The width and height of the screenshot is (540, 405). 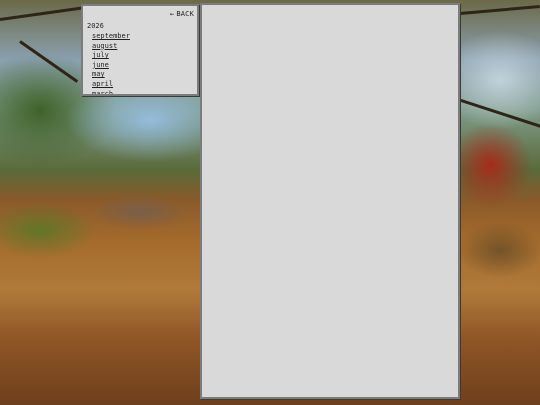 I want to click on month-link-march: march, so click(x=111, y=92).